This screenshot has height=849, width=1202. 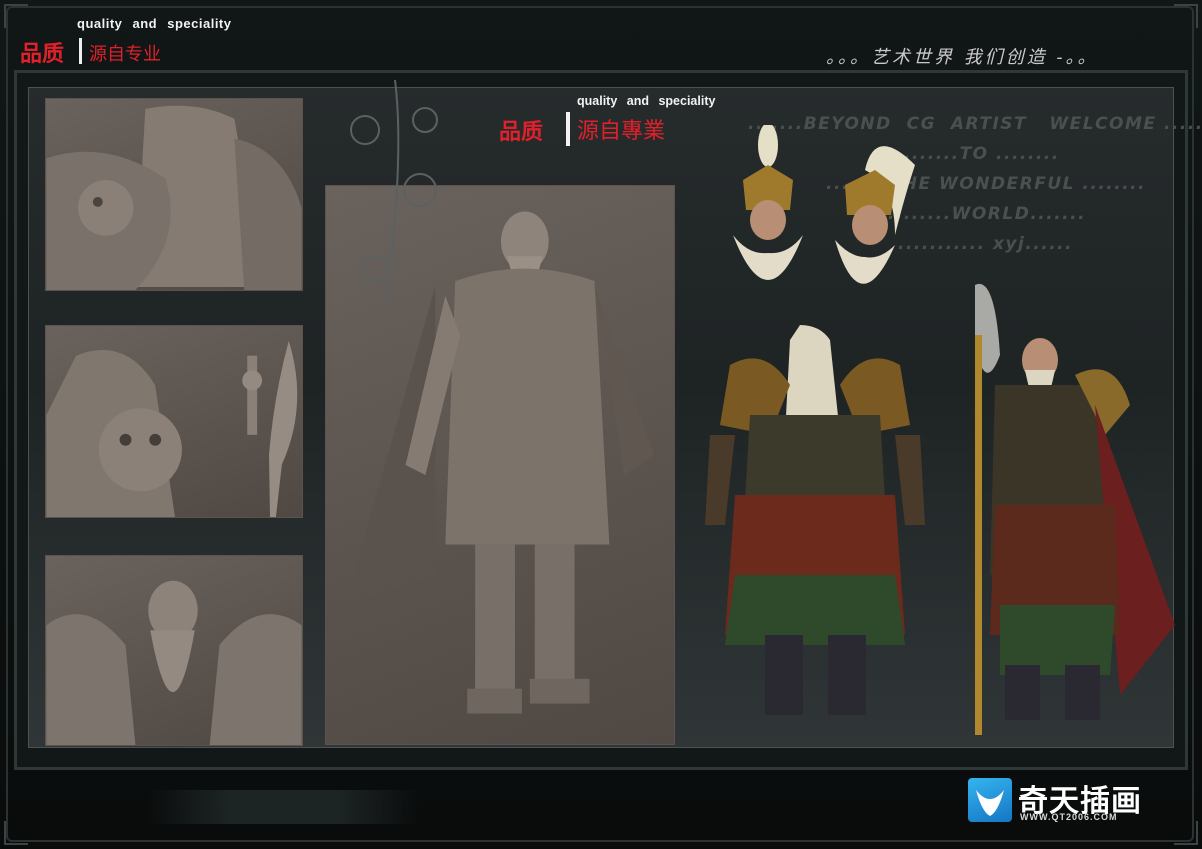 I want to click on sculpt-panel-shoulder, so click(x=174, y=194).